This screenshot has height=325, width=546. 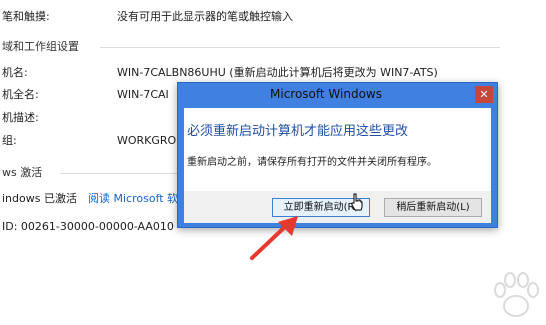 I want to click on pen-touch-value: 没有可用于此显示器的笔或触控输入, so click(x=205, y=16).